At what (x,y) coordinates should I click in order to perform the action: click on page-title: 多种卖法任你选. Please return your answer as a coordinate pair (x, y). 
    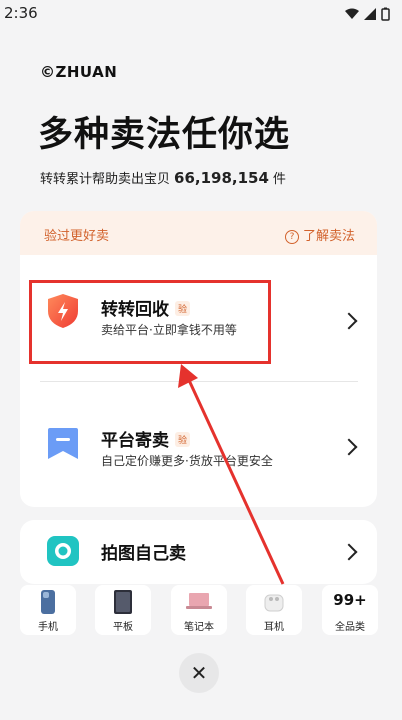
    Looking at the image, I should click on (164, 135).